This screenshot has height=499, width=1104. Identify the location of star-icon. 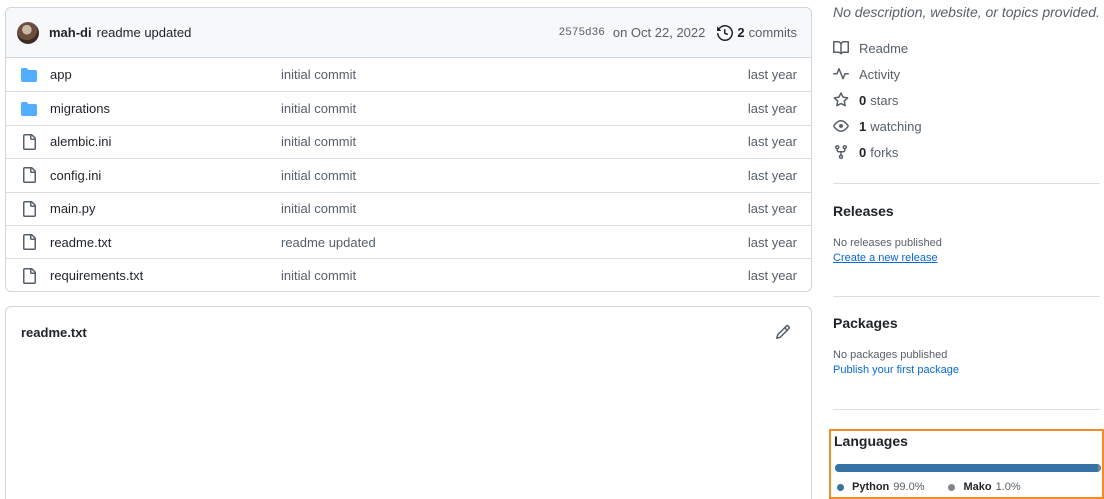
(841, 99).